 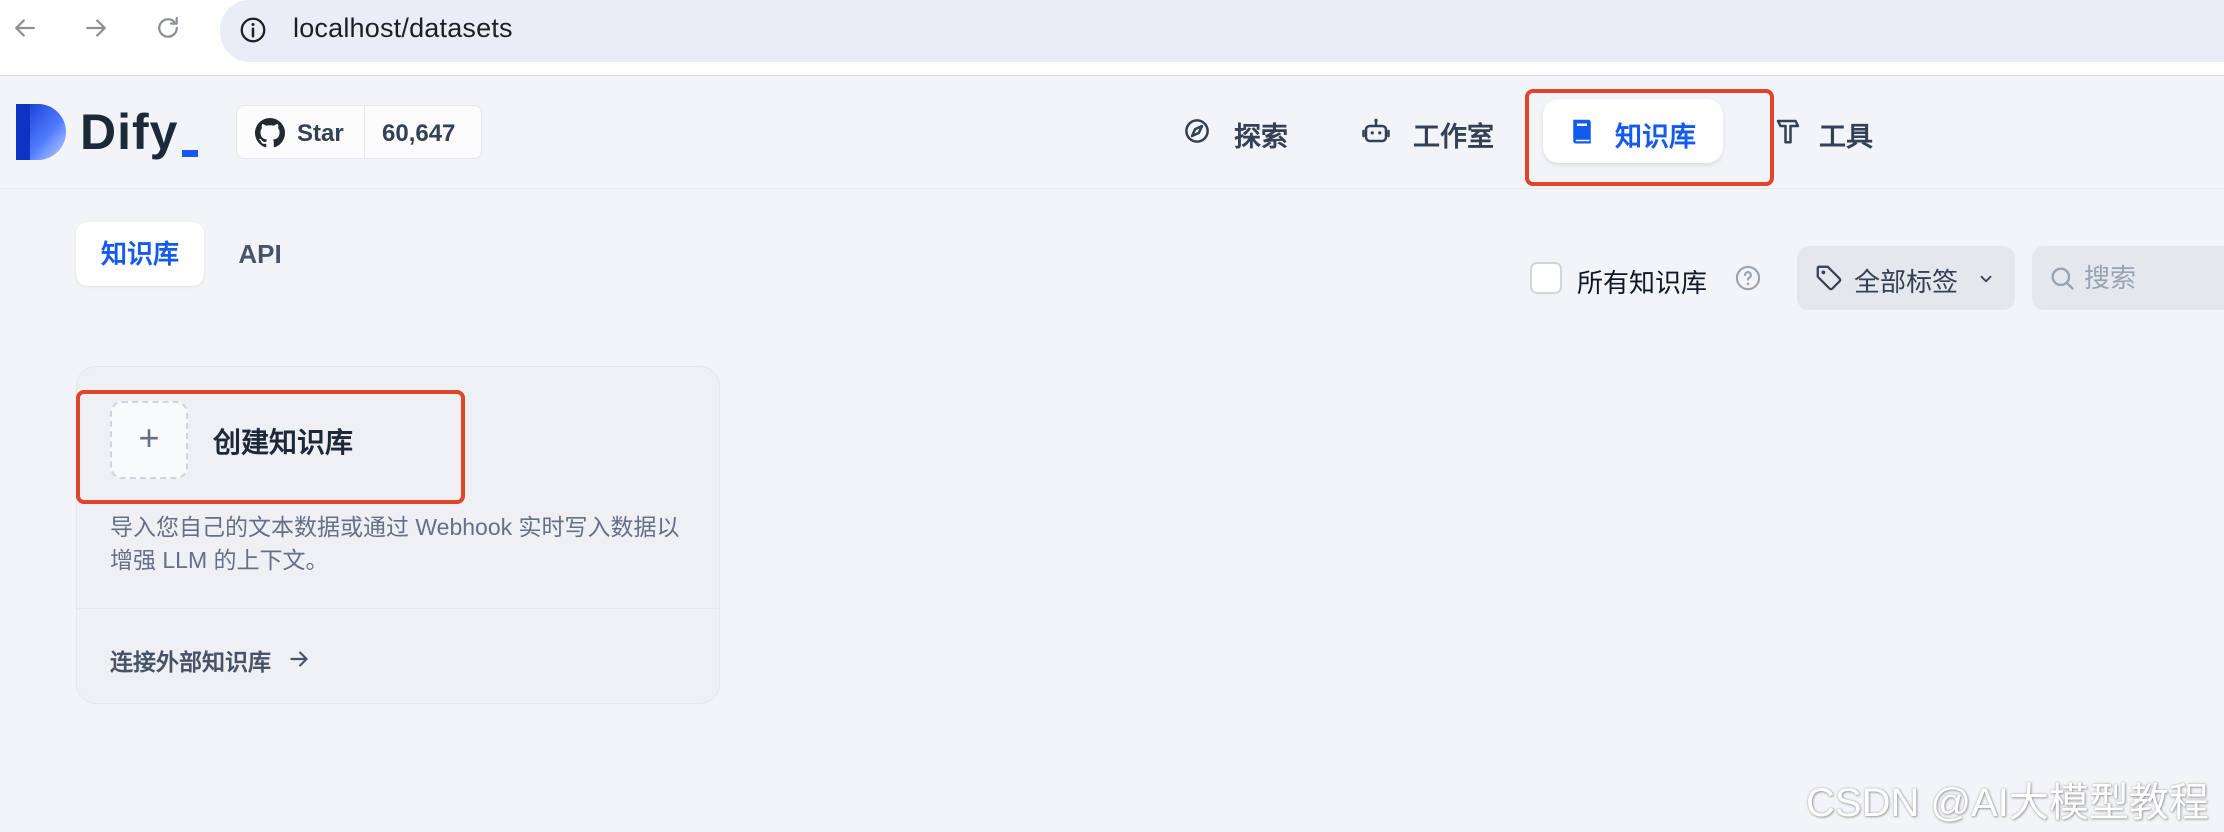 I want to click on github-icon, so click(x=270, y=133).